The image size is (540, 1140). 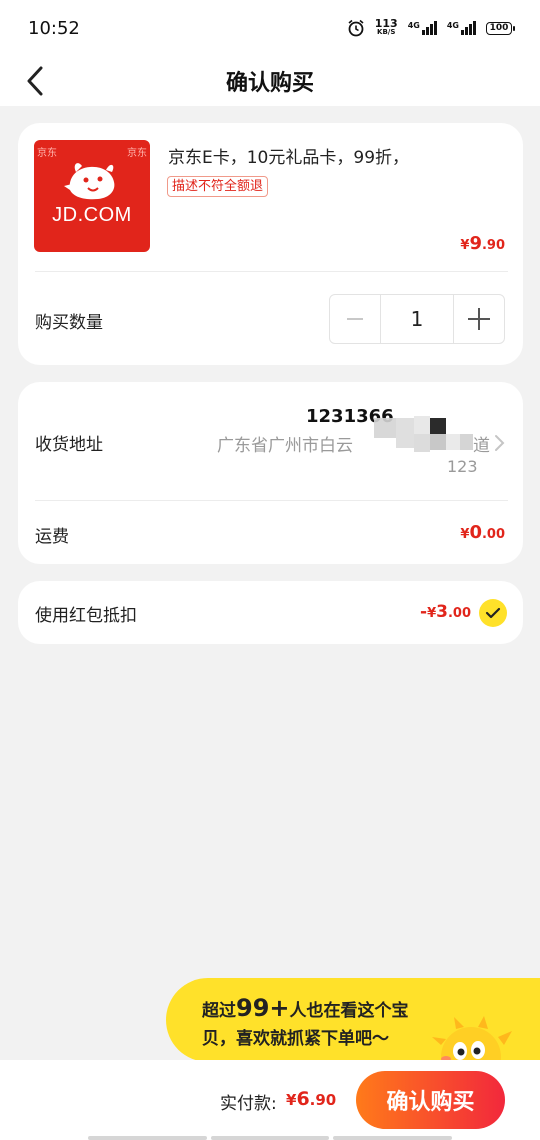 I want to click on nav-bar: 确认购买, so click(x=270, y=81).